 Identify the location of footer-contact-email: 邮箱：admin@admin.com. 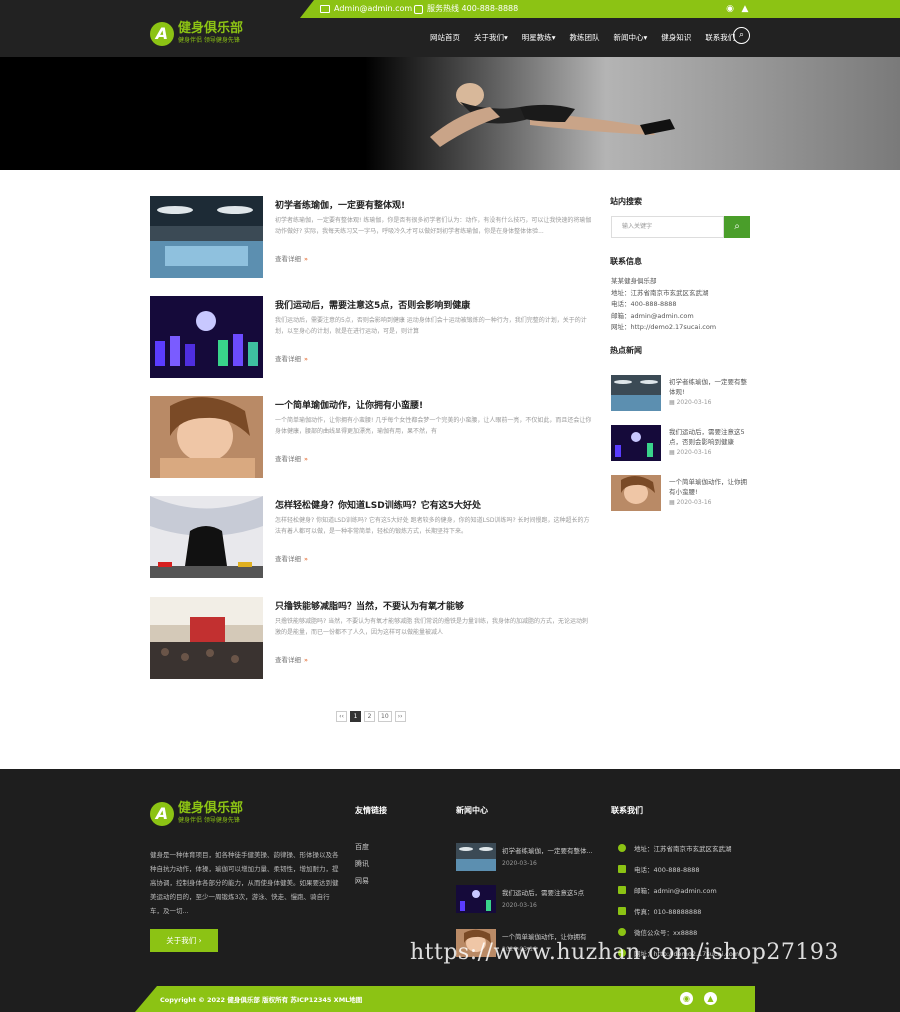
(667, 890).